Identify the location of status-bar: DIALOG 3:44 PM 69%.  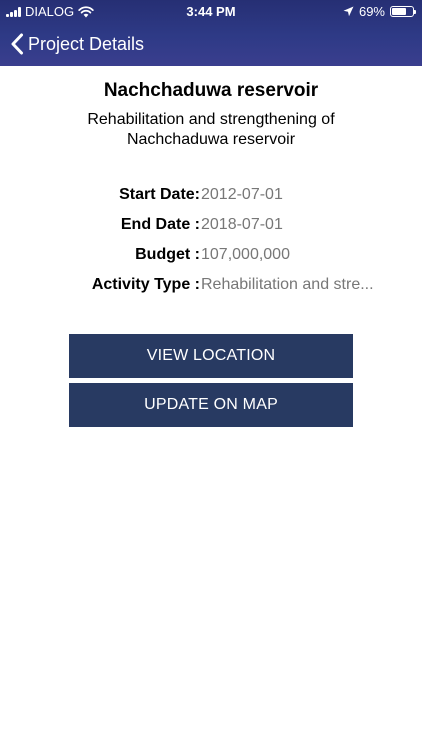
(211, 11).